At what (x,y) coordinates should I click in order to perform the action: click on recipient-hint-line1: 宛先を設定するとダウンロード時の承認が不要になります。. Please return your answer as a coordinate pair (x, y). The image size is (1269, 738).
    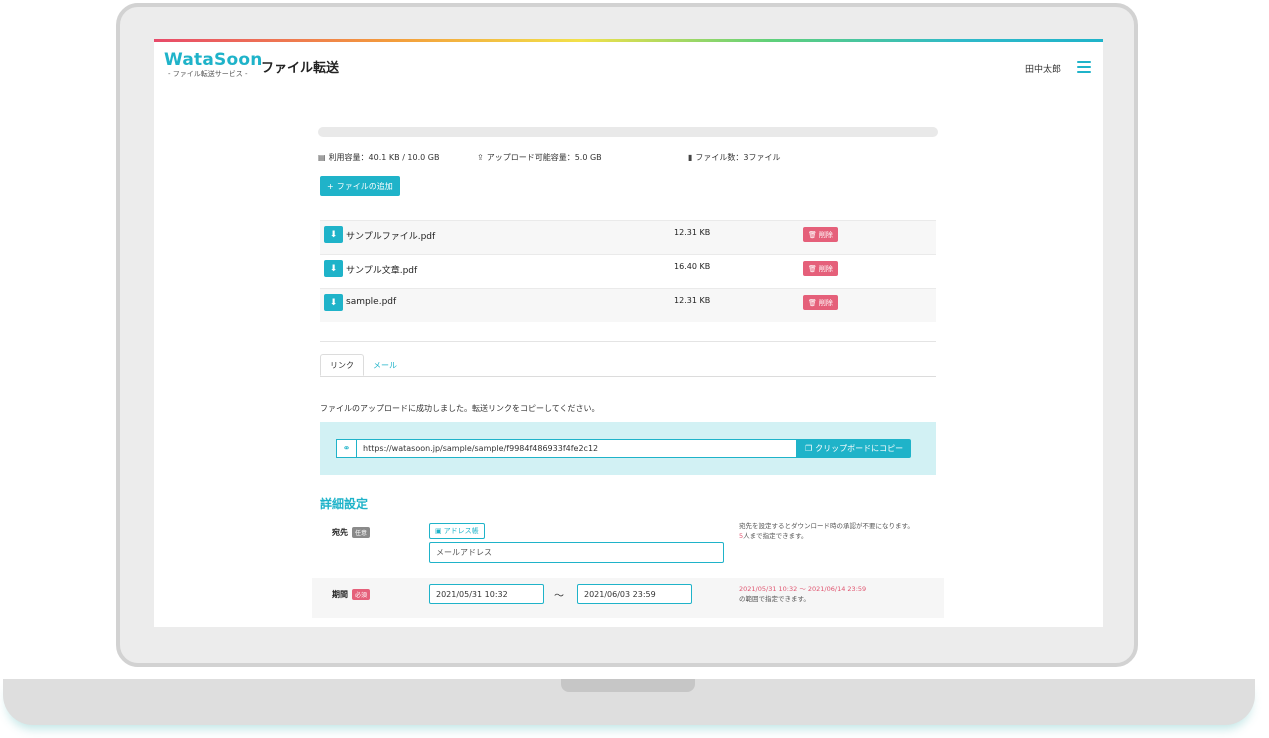
    Looking at the image, I should click on (826, 526).